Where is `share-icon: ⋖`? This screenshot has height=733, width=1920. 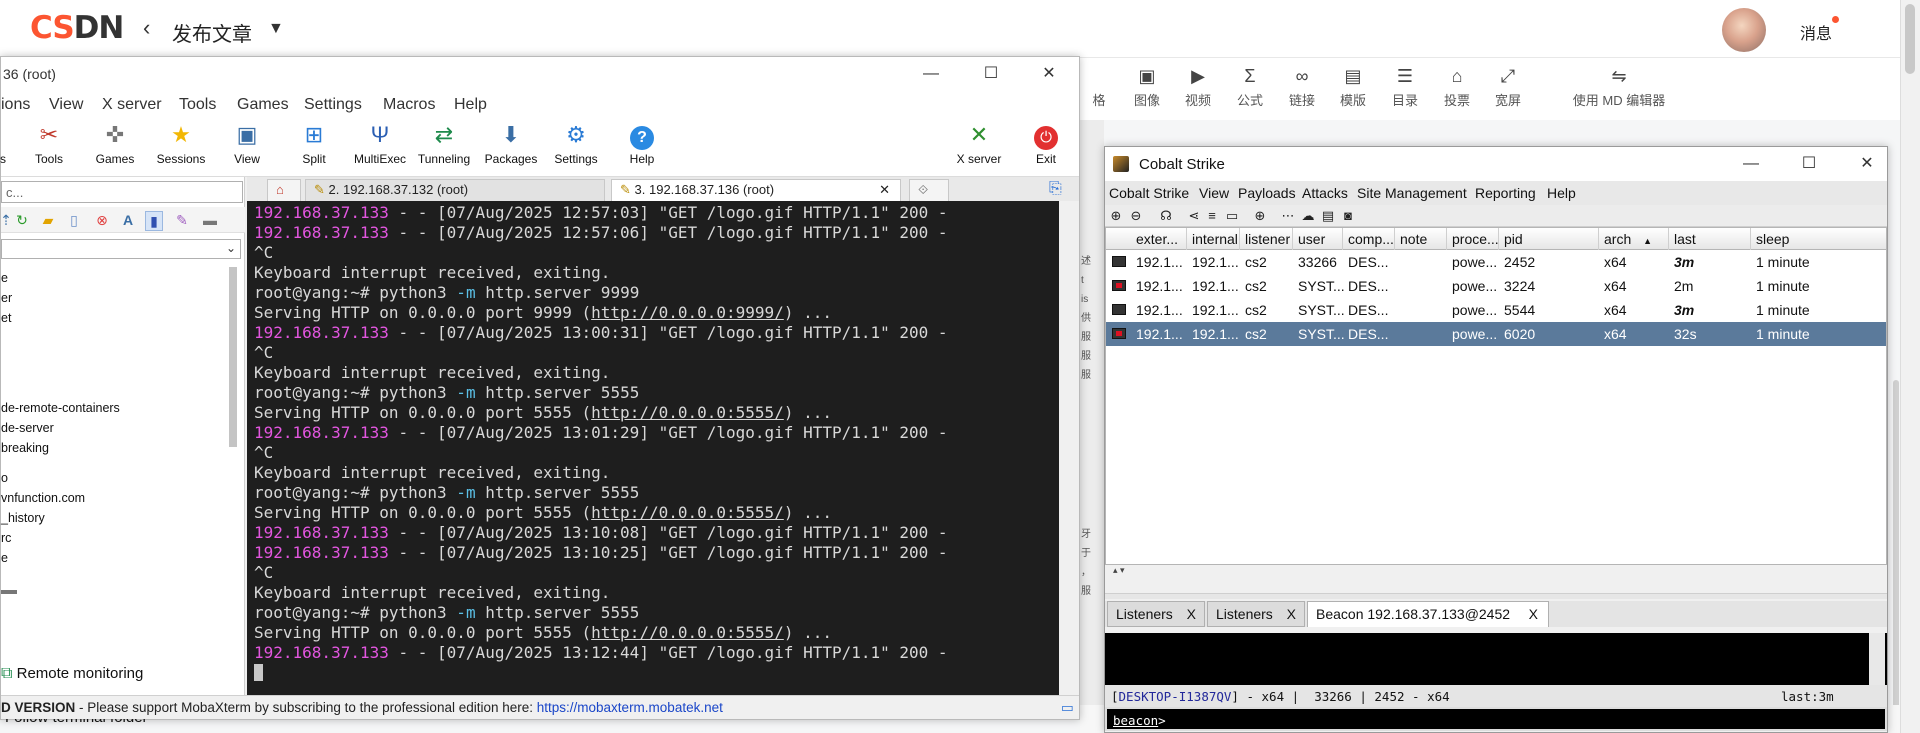
share-icon: ⋖ is located at coordinates (1194, 216).